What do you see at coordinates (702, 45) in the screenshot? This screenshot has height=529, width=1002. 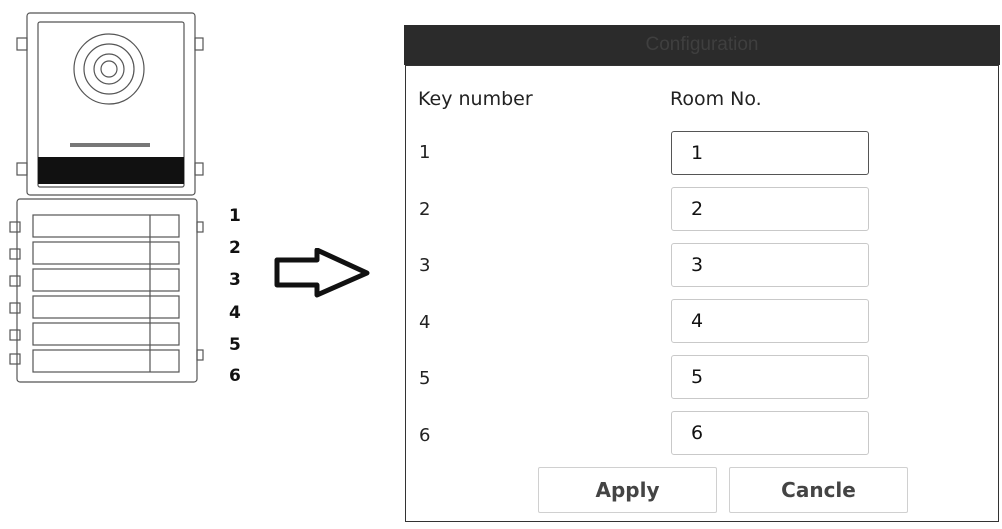 I see `dialog-title: Configuration` at bounding box center [702, 45].